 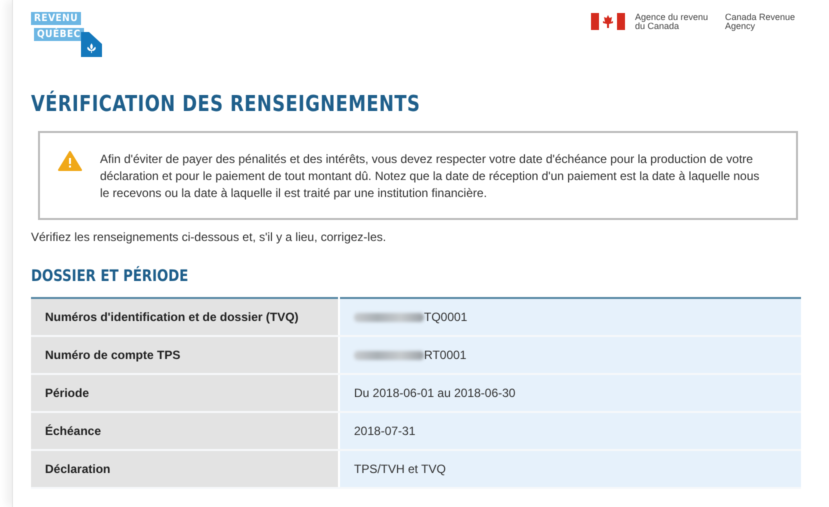 What do you see at coordinates (760, 22) in the screenshot?
I see `agency-name: Canada Revenue Agency` at bounding box center [760, 22].